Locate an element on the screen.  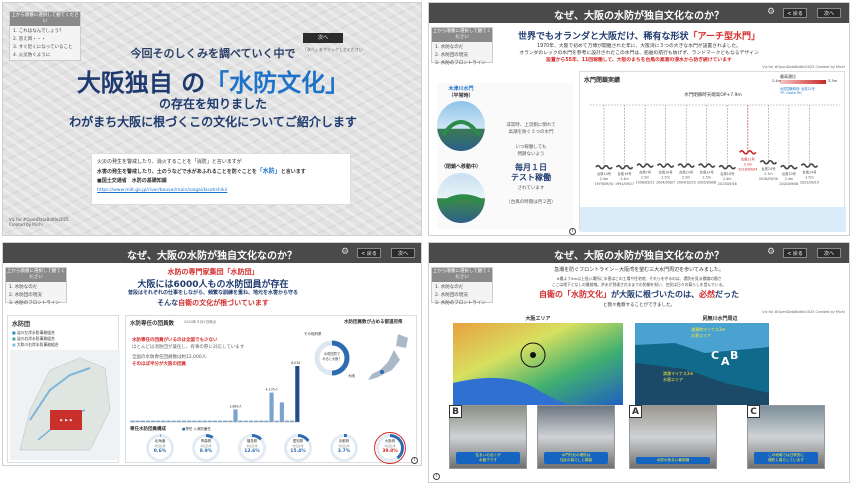
composition-item: 青森県 専任比率 8.9% is located at coordinates (207, 448).